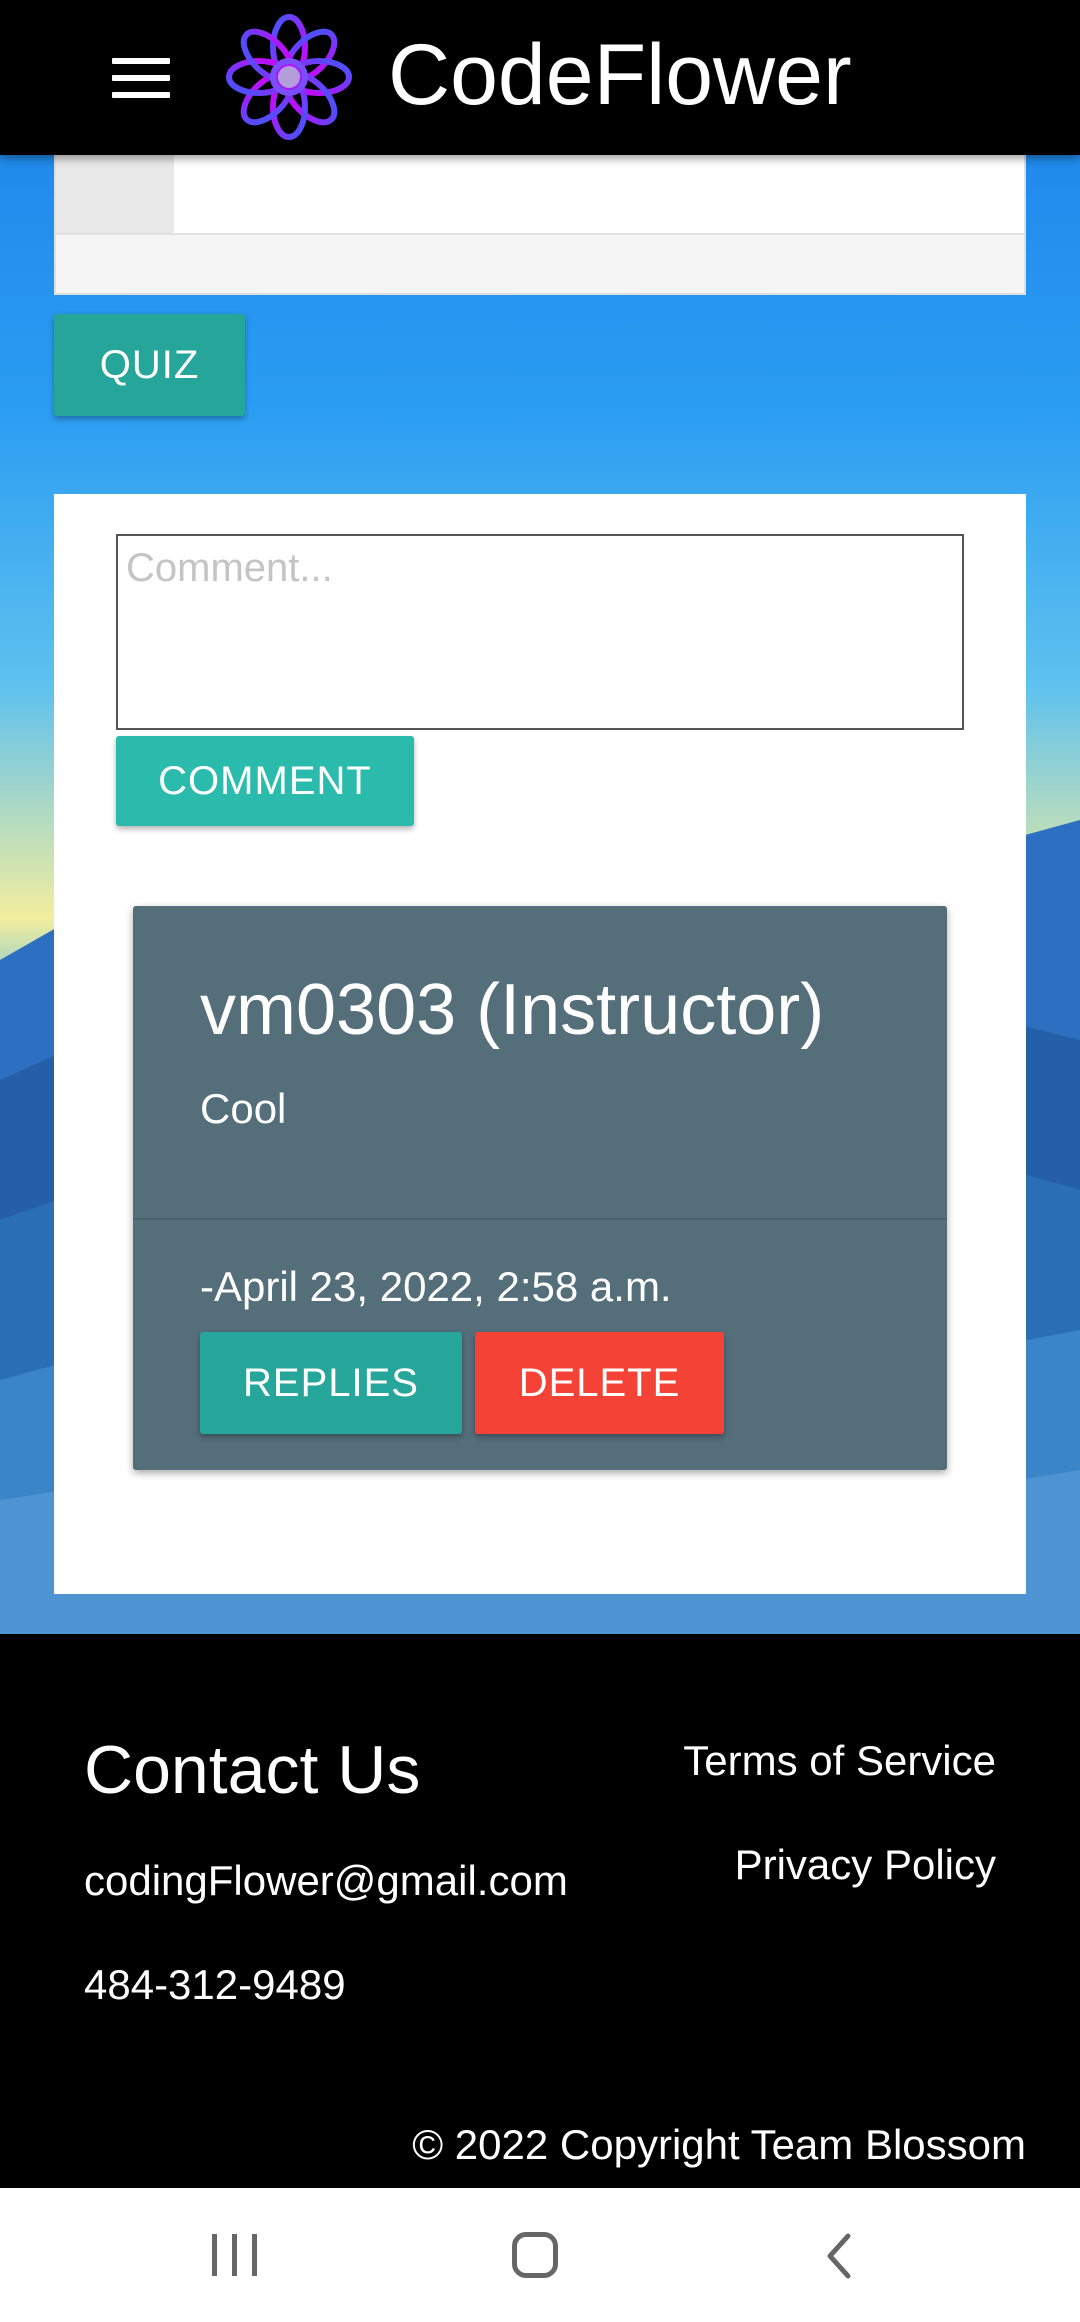 The width and height of the screenshot is (1080, 2322). What do you see at coordinates (141, 78) in the screenshot?
I see `hamburger-menu-icon` at bounding box center [141, 78].